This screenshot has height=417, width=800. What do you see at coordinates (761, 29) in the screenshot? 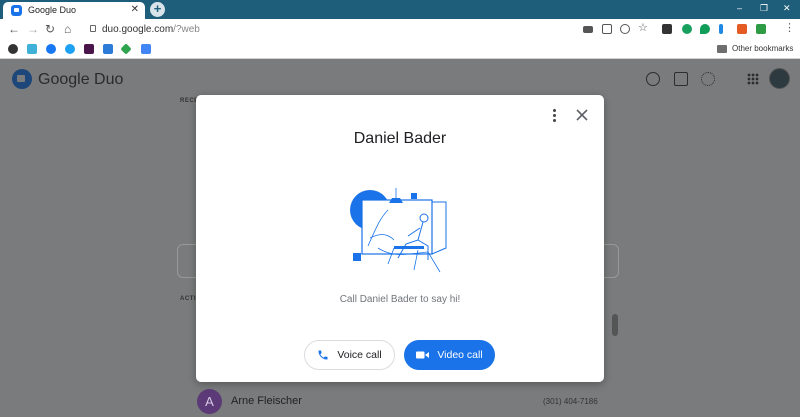
I see `extension-6-icon` at bounding box center [761, 29].